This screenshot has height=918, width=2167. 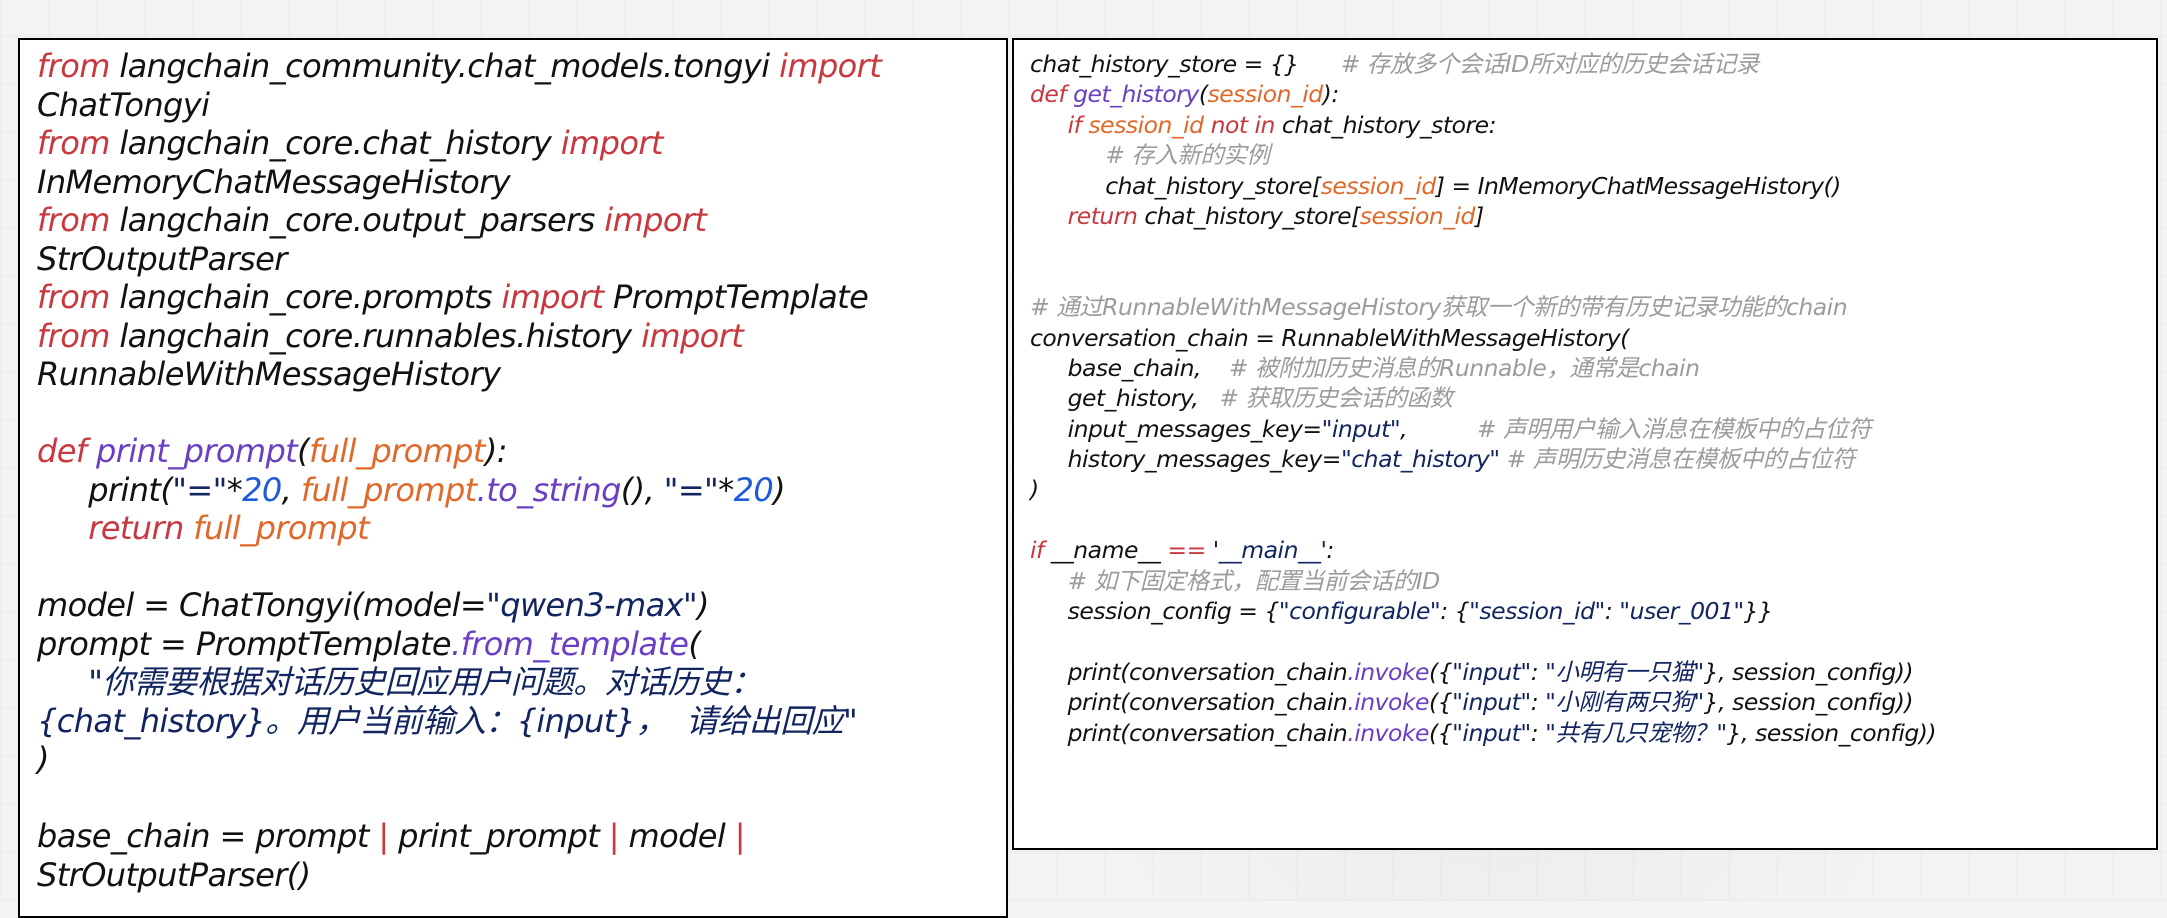 I want to click on code-line: # 存入新的实例, so click(x=1593, y=155).